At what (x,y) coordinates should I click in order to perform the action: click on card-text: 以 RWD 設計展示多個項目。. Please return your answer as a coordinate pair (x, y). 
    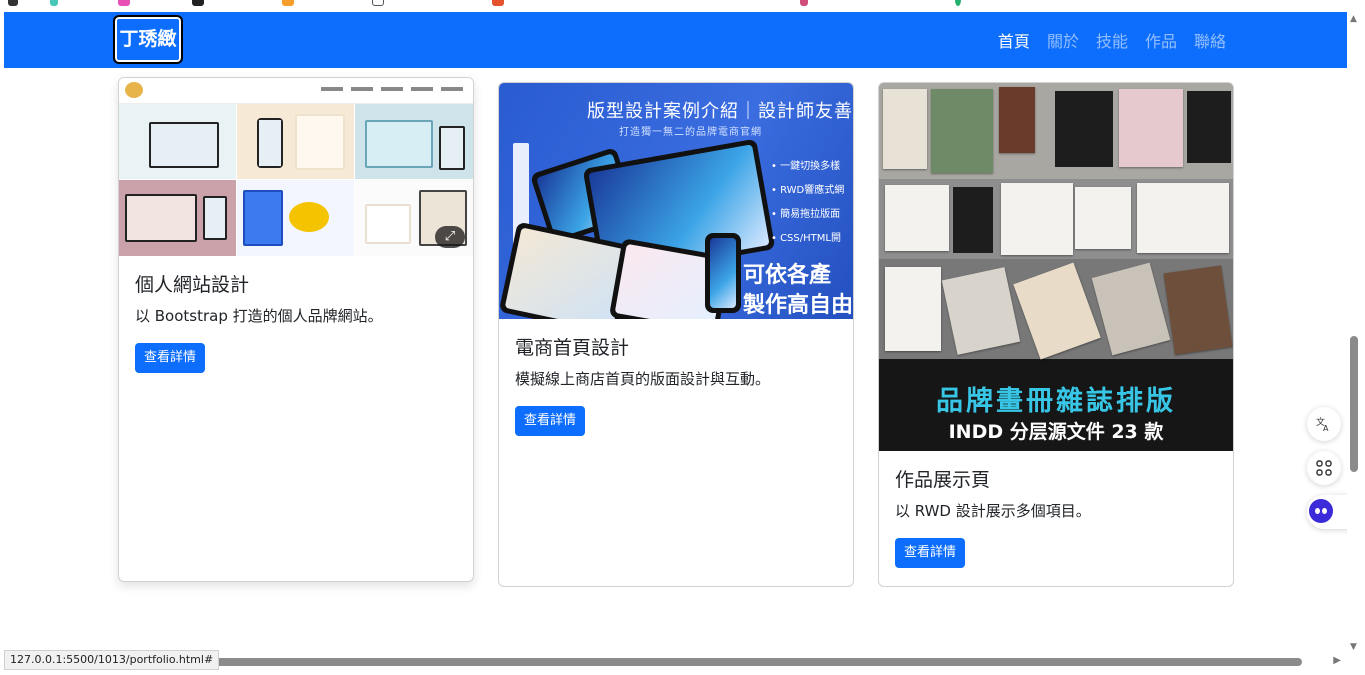
    Looking at the image, I should click on (993, 511).